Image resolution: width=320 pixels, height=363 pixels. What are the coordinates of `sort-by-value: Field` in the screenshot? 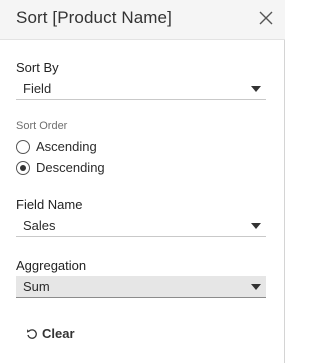 It's located at (37, 88).